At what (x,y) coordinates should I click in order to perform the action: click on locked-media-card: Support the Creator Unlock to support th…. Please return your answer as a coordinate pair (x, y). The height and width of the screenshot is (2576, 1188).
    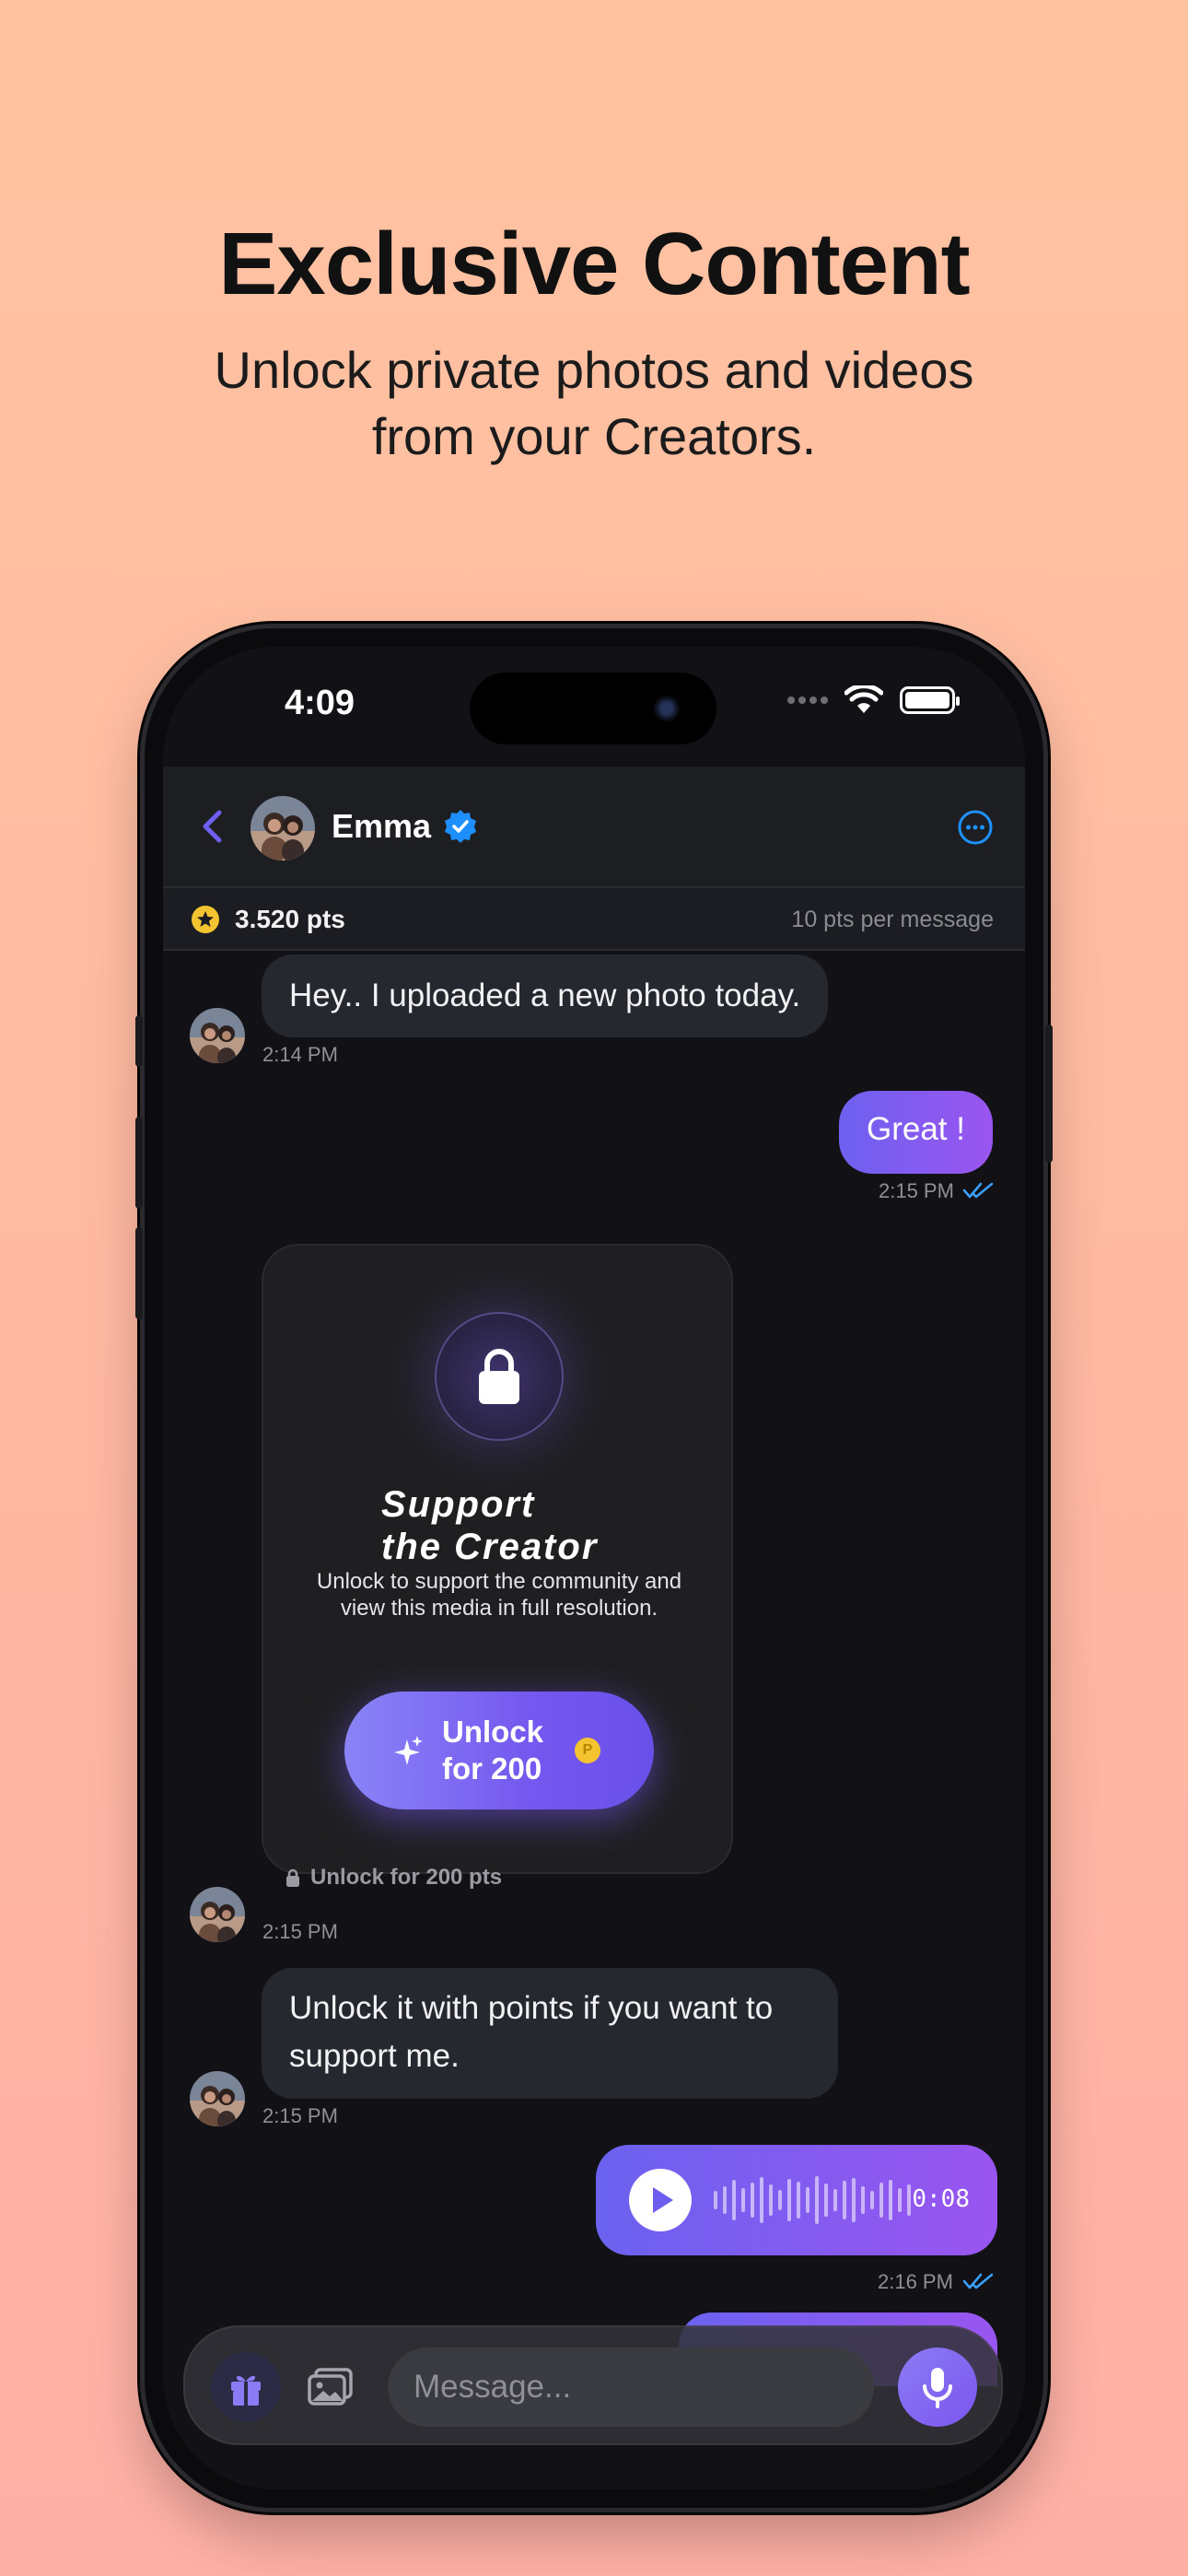
    Looking at the image, I should click on (497, 1559).